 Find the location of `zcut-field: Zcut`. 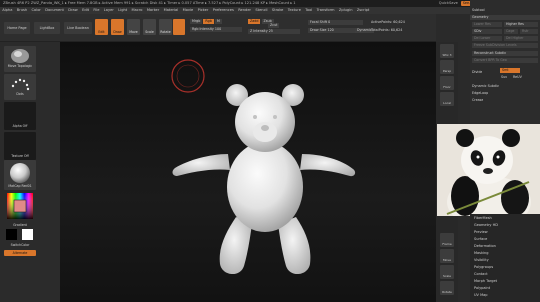

zcut-field: Zcut is located at coordinates (274, 25).